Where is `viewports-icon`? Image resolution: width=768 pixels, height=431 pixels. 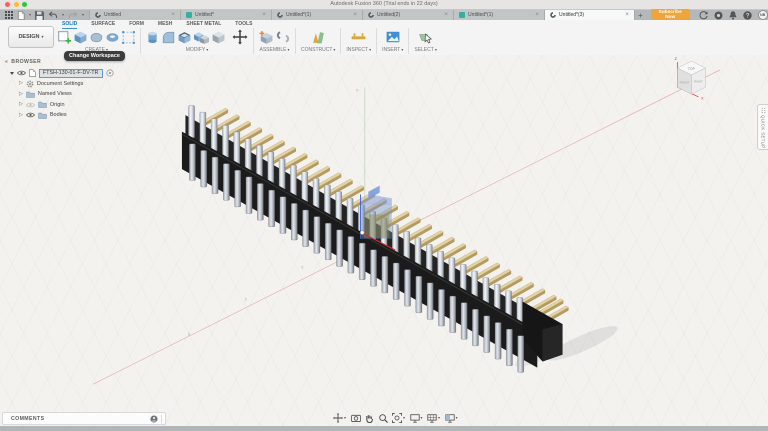
viewports-icon is located at coordinates (449, 418).